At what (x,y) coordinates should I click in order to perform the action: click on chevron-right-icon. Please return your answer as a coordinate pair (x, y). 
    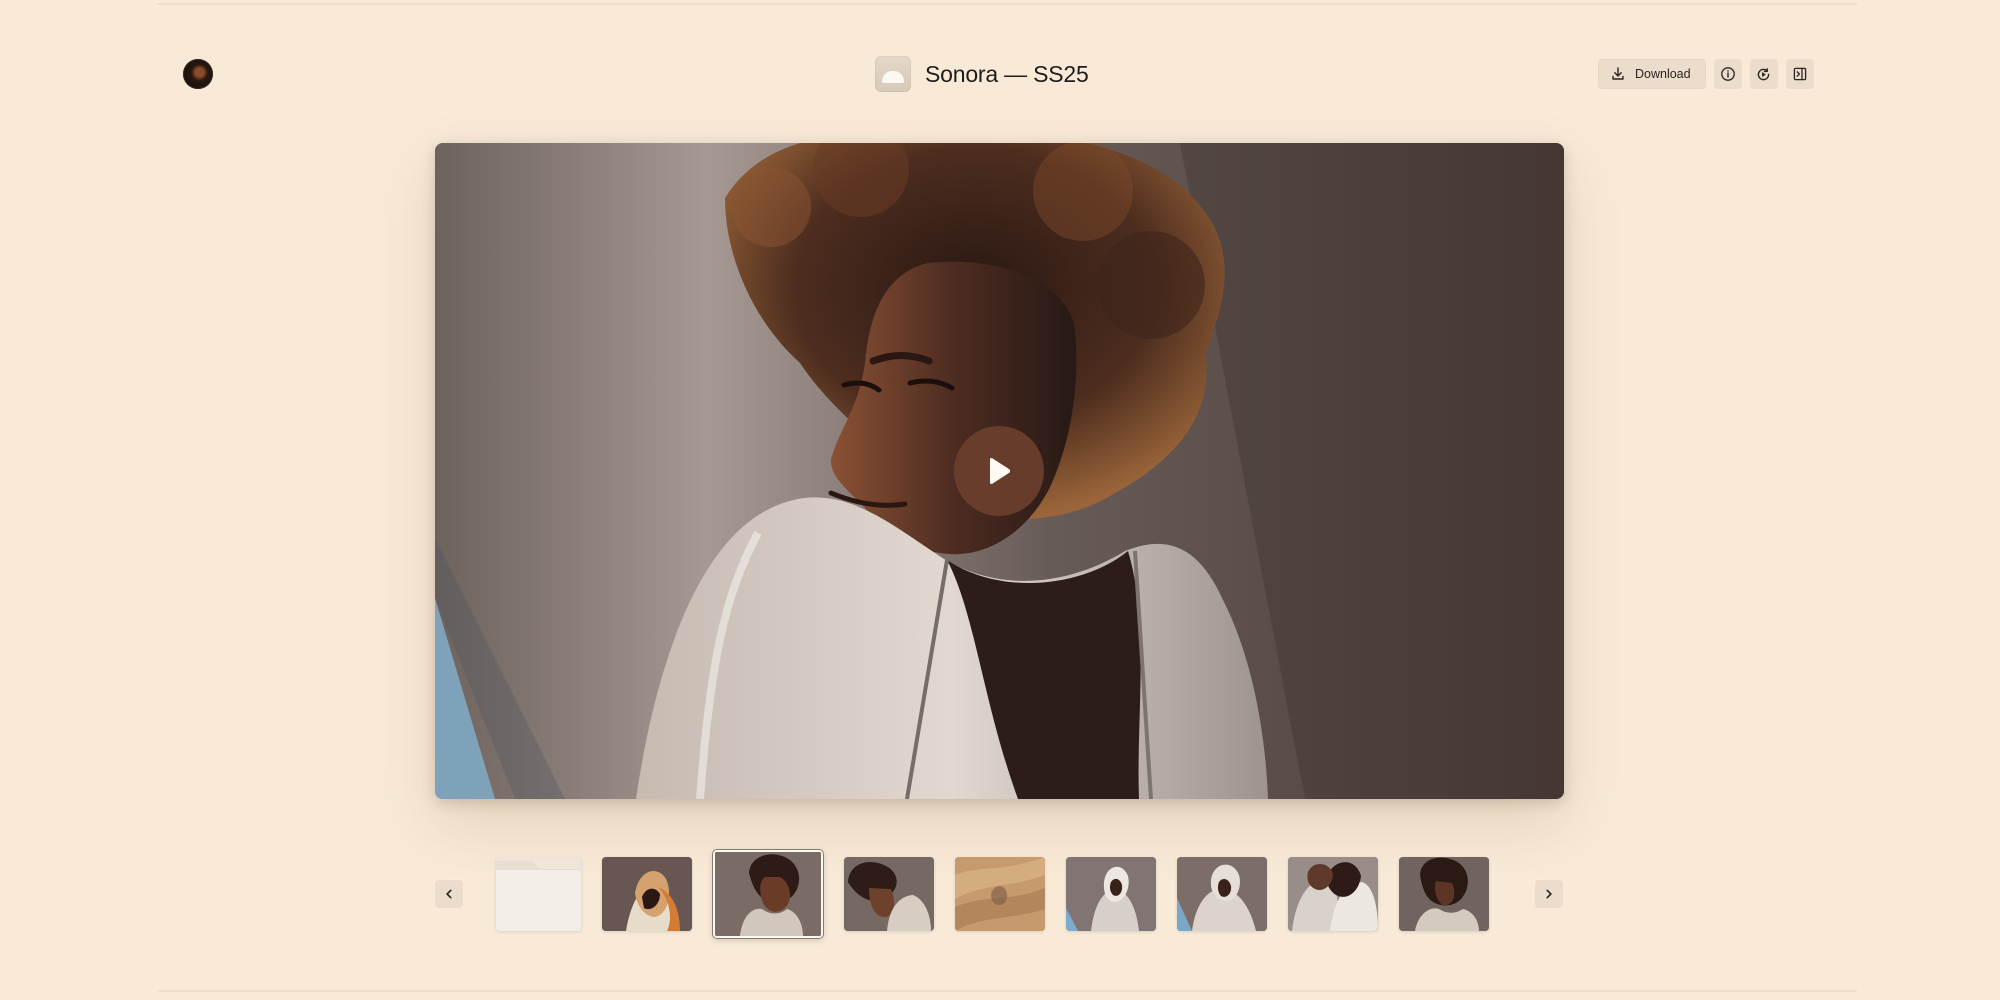
    Looking at the image, I should click on (1549, 894).